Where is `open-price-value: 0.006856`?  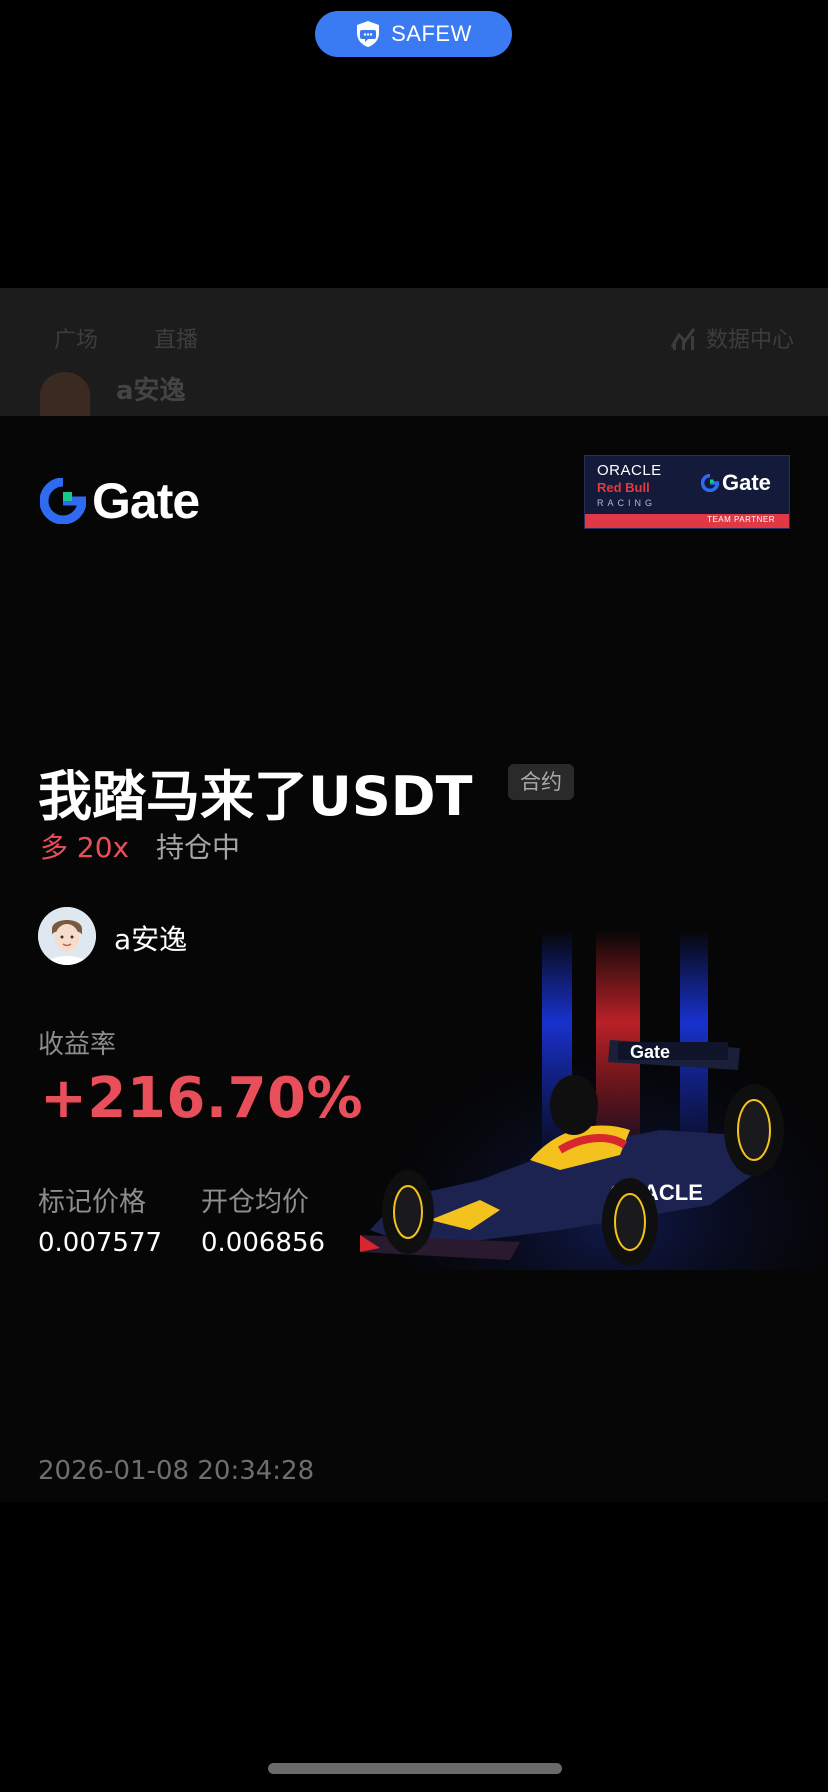 open-price-value: 0.006856 is located at coordinates (263, 1243).